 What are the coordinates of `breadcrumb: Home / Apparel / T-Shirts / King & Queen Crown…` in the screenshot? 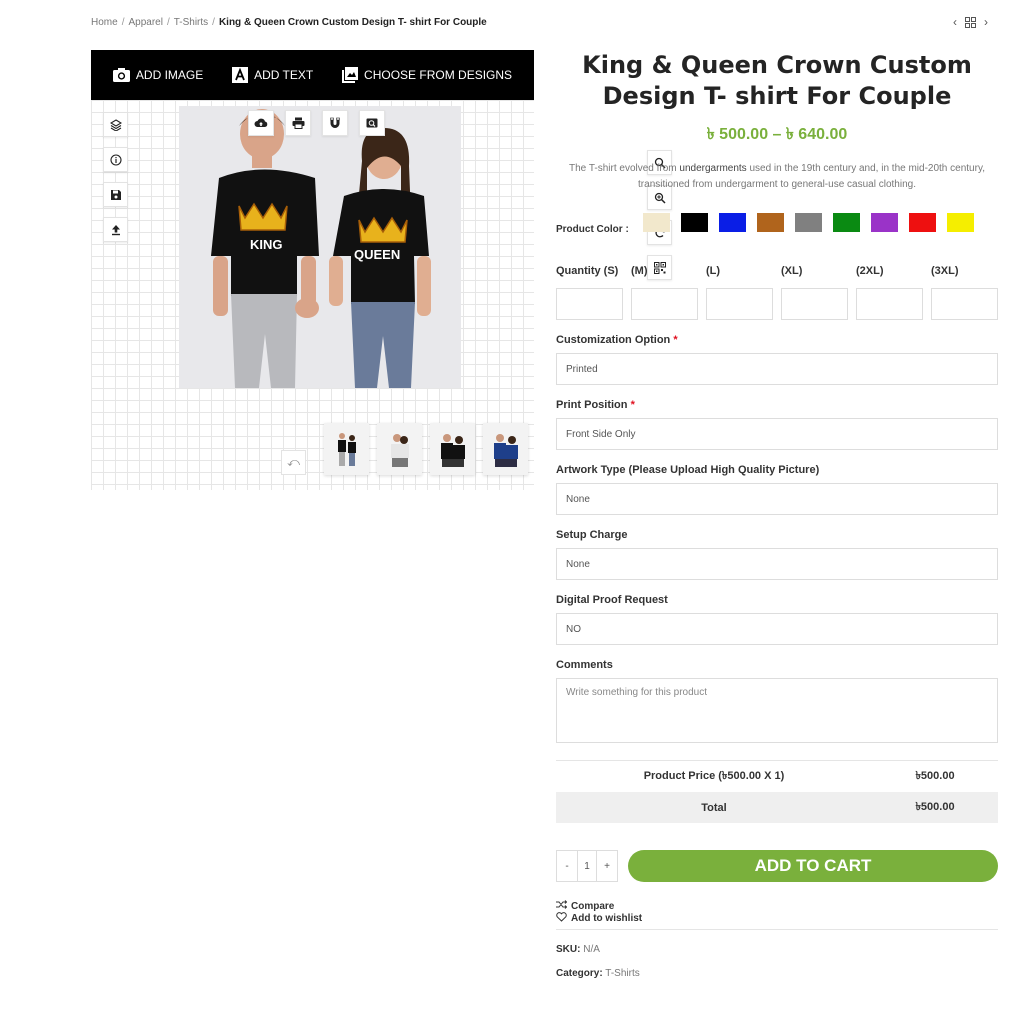 It's located at (289, 22).